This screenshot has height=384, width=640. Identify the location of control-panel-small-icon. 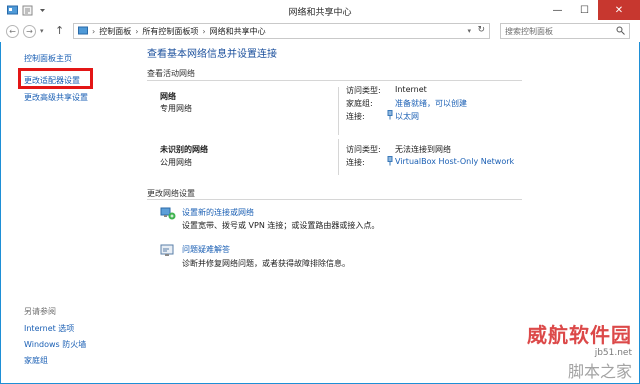
(83, 31).